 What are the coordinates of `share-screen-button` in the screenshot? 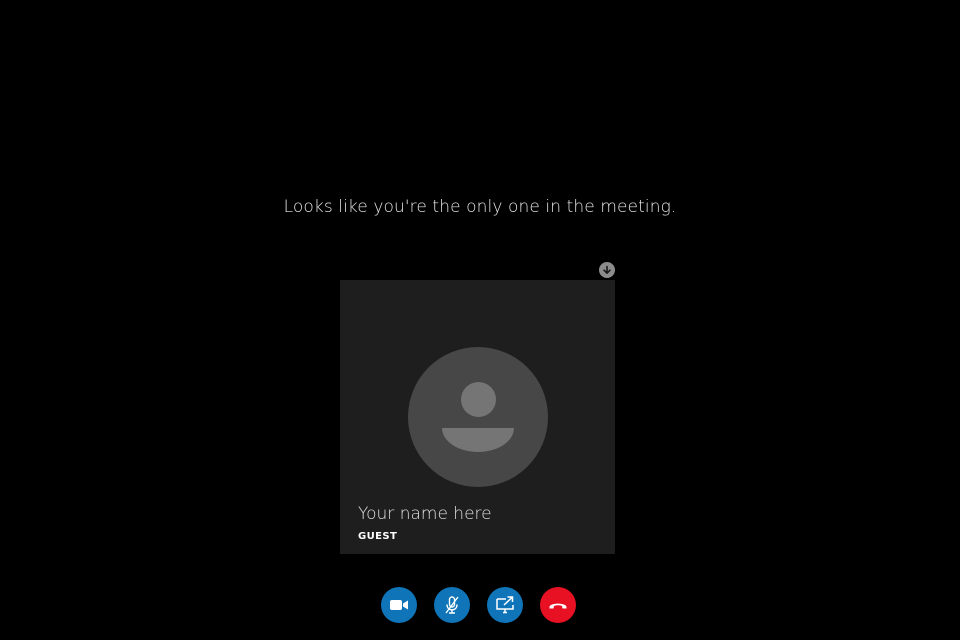 It's located at (505, 605).